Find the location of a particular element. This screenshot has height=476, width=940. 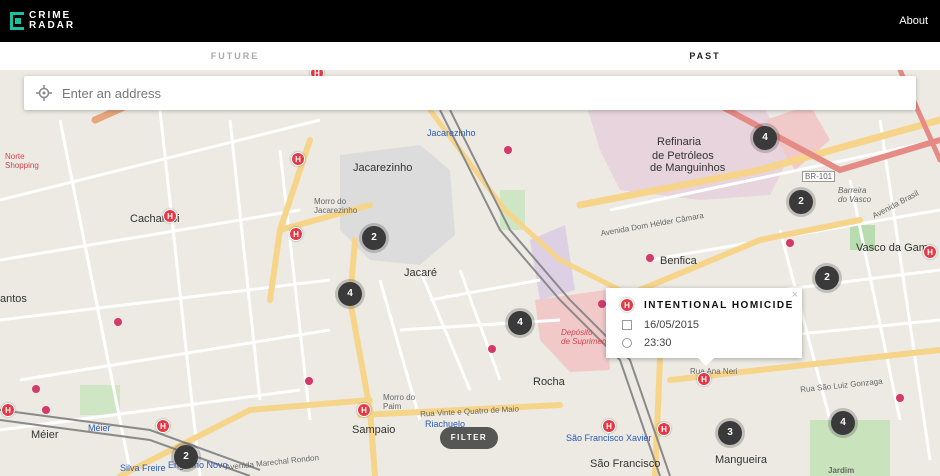

locate-icon is located at coordinates (44, 93).